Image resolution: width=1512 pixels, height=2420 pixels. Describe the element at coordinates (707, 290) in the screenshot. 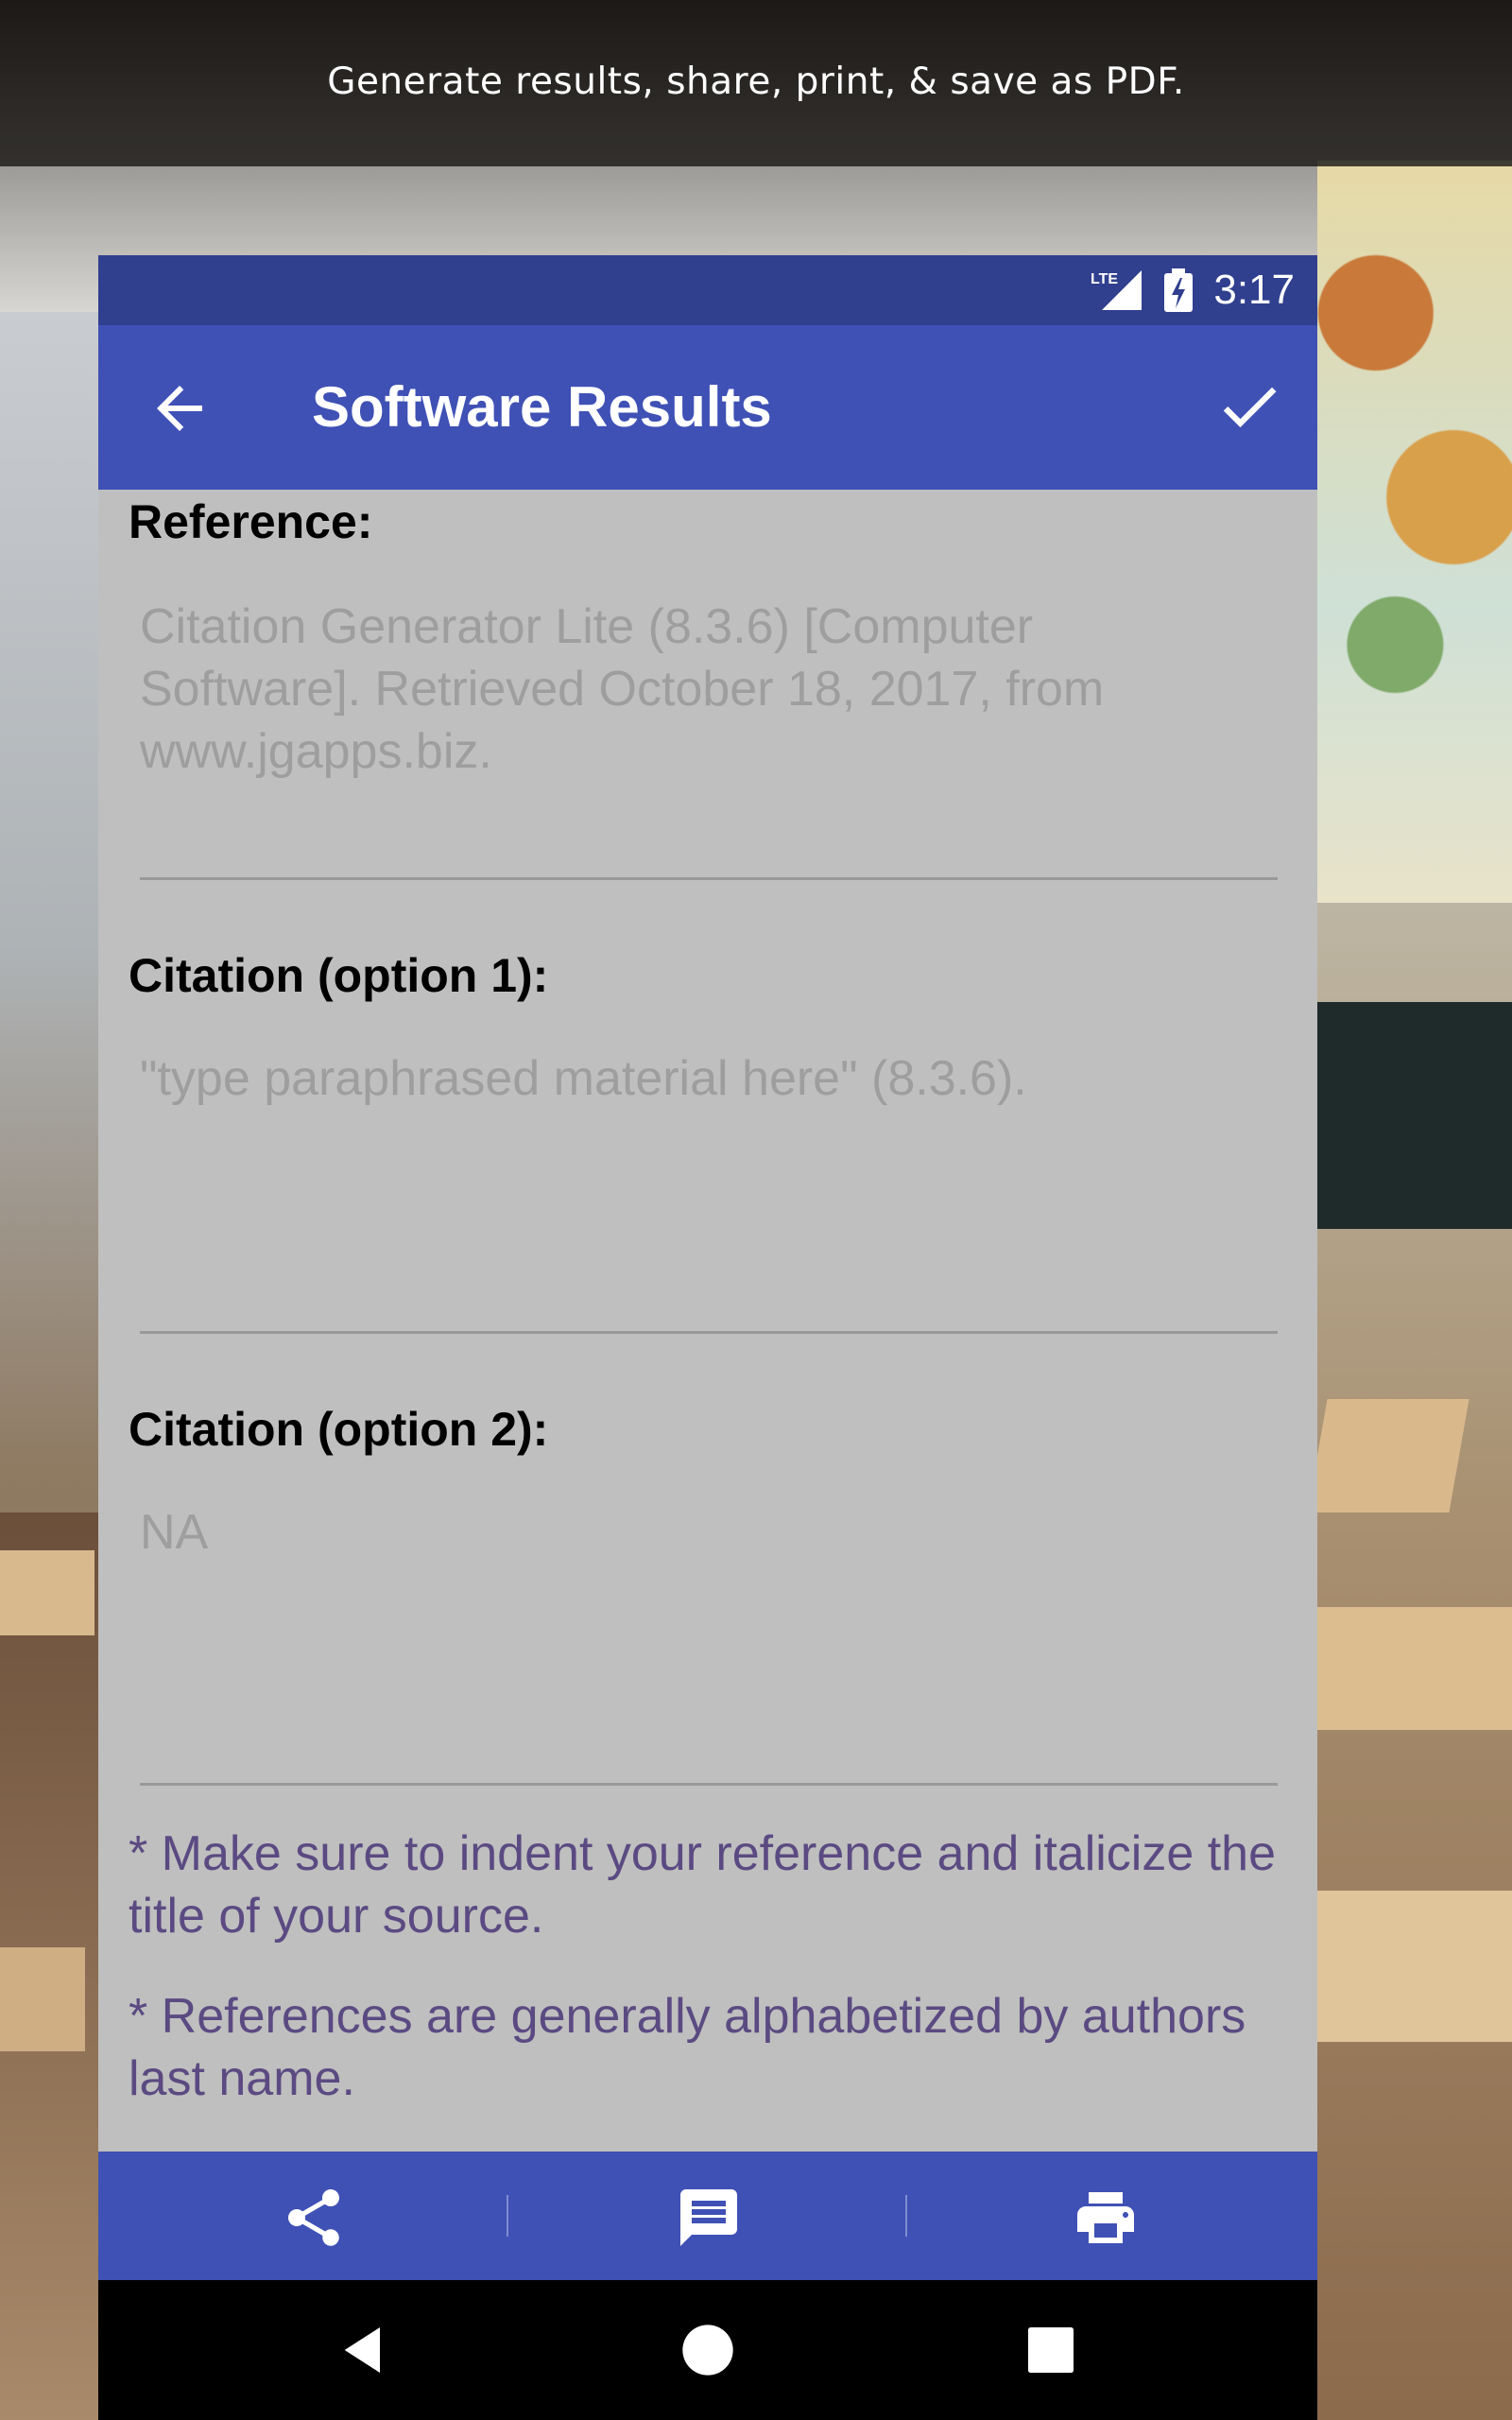

I see `status-bar: LTE 3:17` at that location.